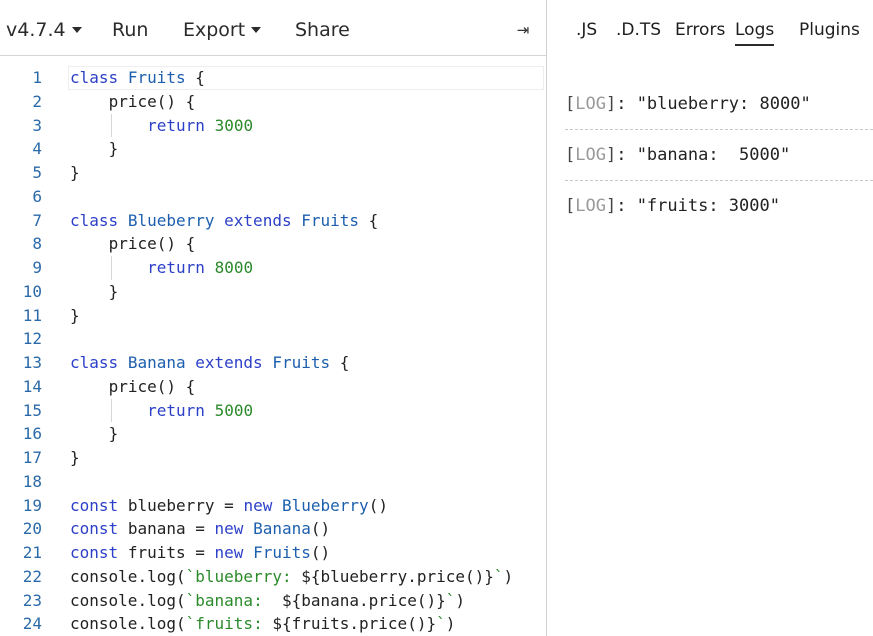 This screenshot has width=873, height=636. What do you see at coordinates (32, 624) in the screenshot?
I see `line-number: 24` at bounding box center [32, 624].